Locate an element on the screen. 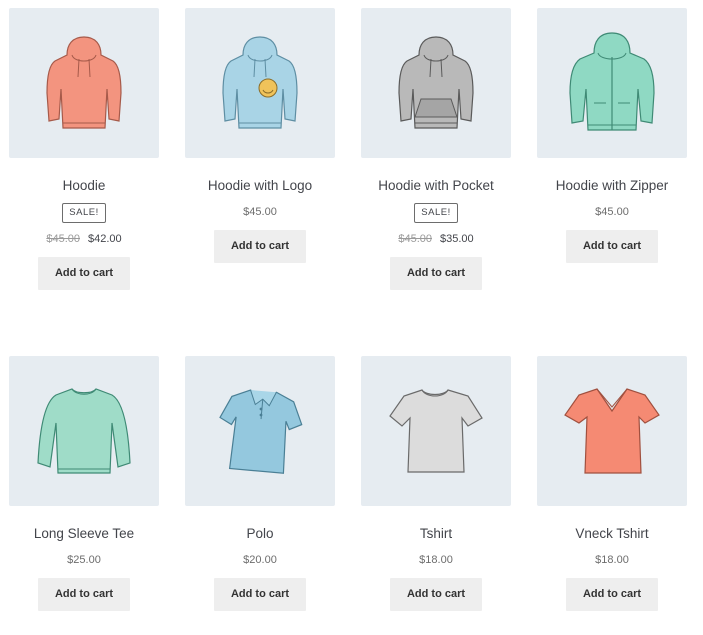 This screenshot has width=703, height=635. product-card-hoodie-with-logo: Hoodie with Logo $45.00 Add to cart is located at coordinates (260, 135).